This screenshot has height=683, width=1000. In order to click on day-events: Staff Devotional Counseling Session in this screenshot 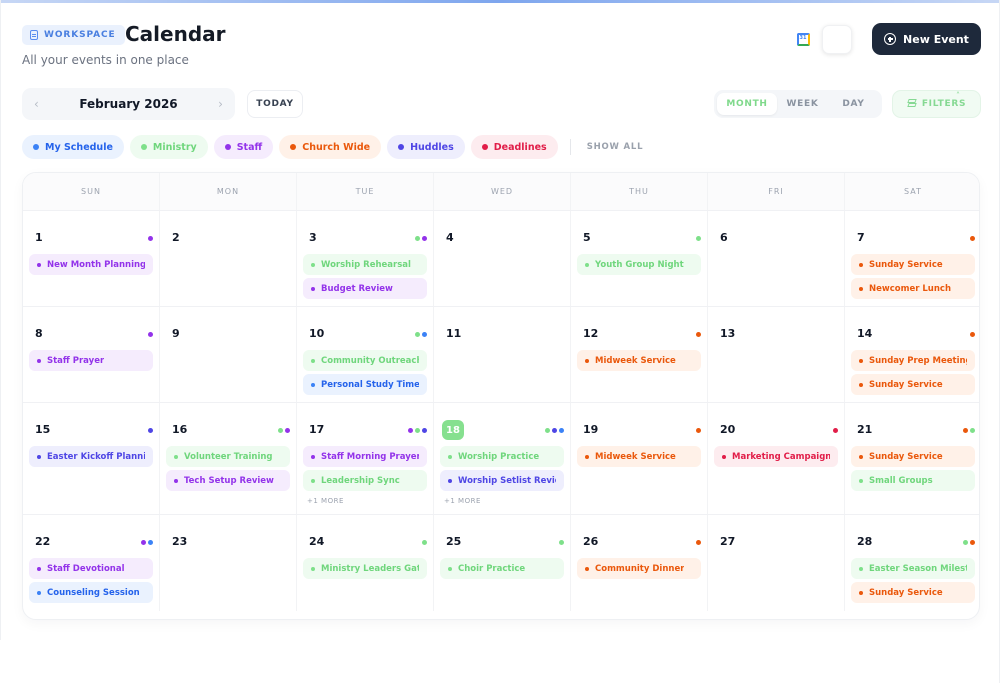, I will do `click(91, 580)`.